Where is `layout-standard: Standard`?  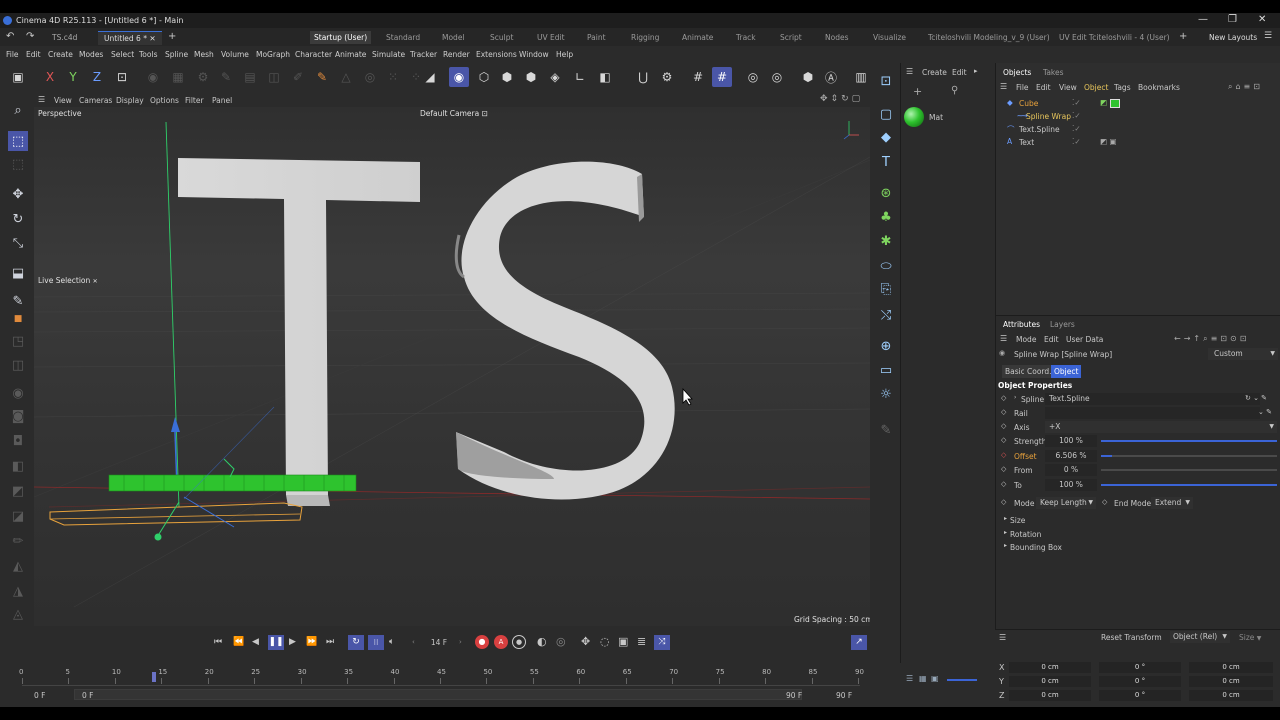 layout-standard: Standard is located at coordinates (403, 37).